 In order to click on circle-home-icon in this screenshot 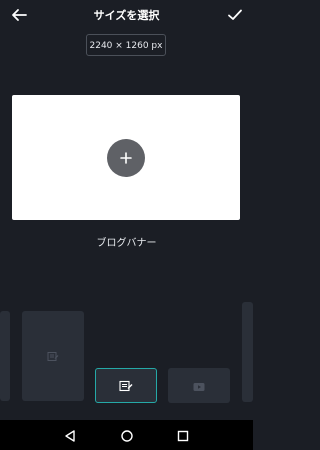, I will do `click(127, 435)`.